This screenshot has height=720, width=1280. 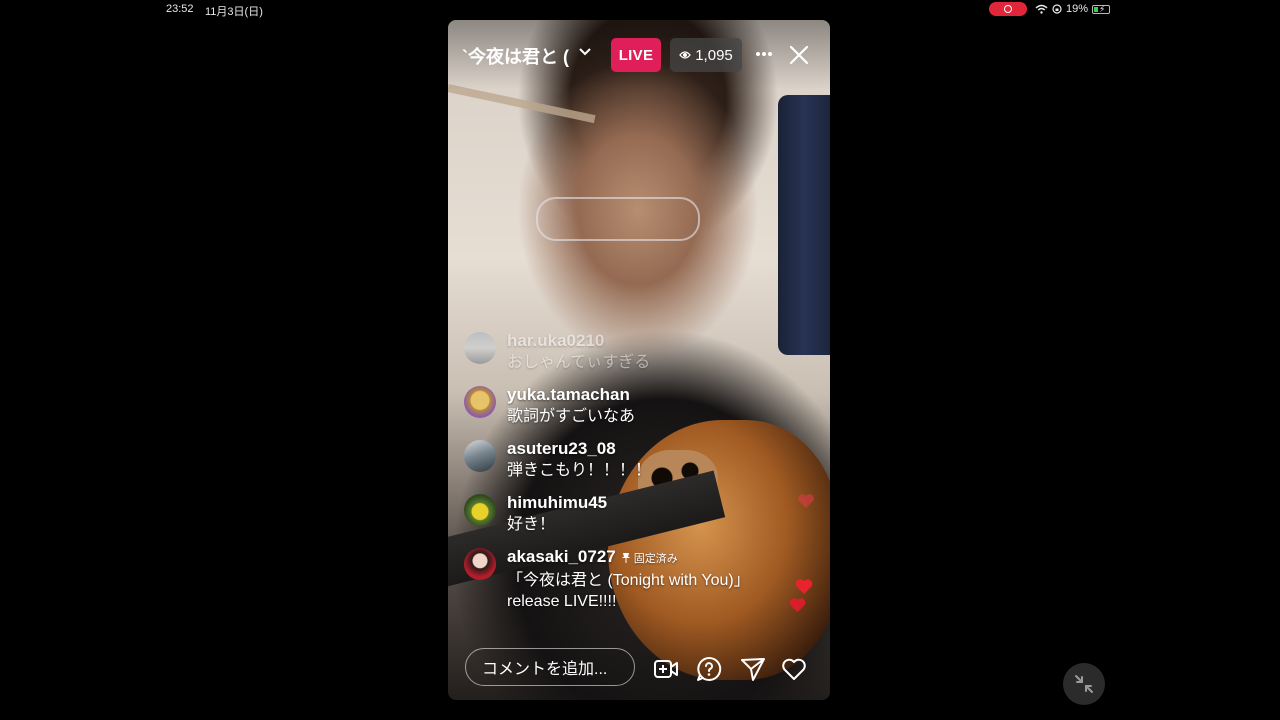 I want to click on comment-username: akasaki_0727 固定済み, so click(x=650, y=558).